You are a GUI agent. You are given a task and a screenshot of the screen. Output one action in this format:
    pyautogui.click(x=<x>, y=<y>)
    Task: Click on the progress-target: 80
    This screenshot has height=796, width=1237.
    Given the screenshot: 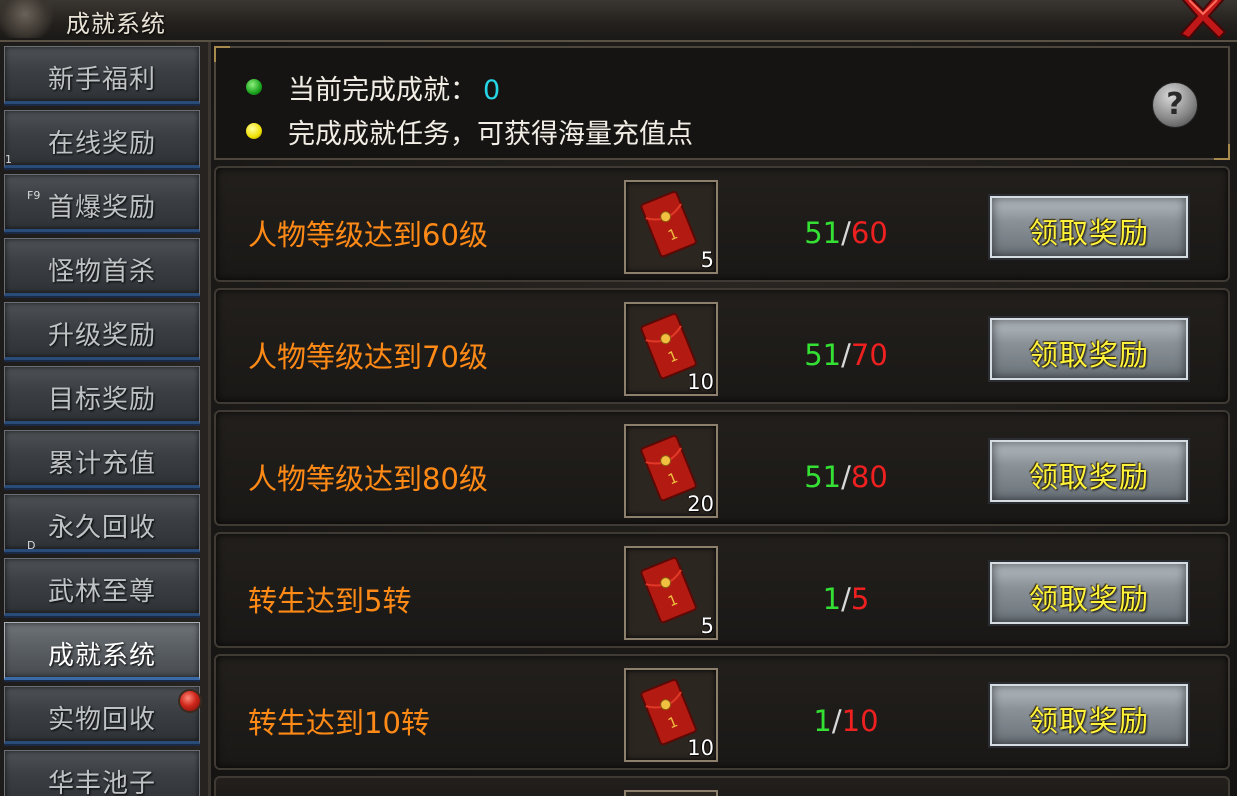 What is the action you would take?
    pyautogui.click(x=869, y=477)
    